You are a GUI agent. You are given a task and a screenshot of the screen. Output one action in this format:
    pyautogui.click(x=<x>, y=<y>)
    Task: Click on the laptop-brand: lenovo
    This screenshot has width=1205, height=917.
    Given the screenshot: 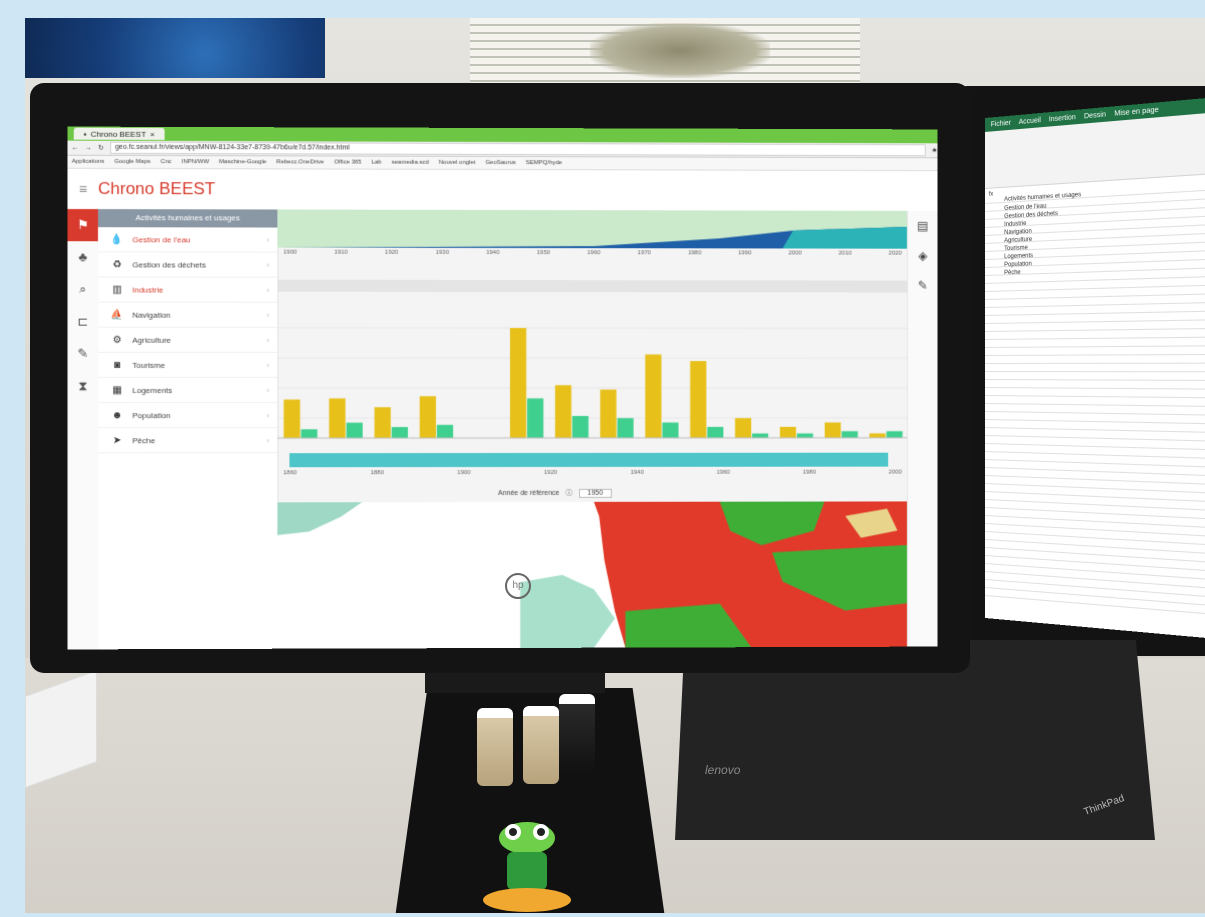 What is the action you would take?
    pyautogui.click(x=723, y=770)
    